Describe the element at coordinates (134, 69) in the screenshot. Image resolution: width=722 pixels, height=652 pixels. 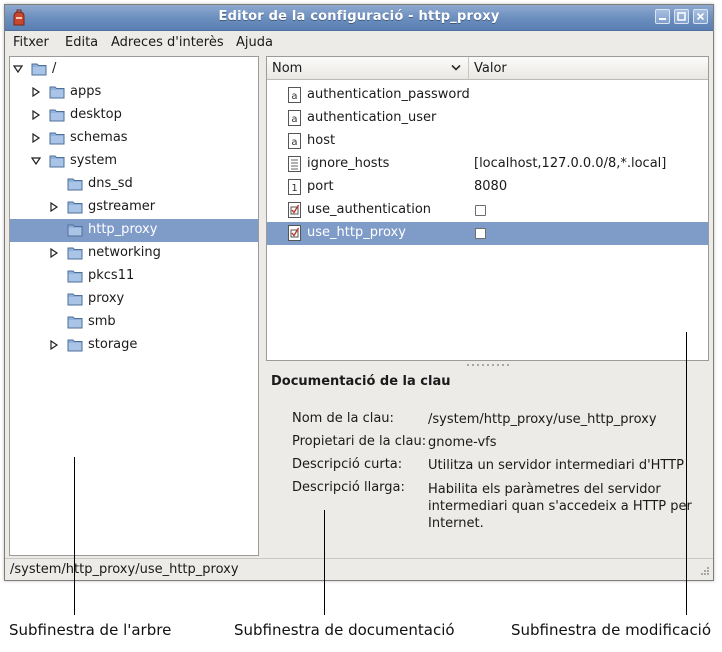
I see `tree-item-root: /` at that location.